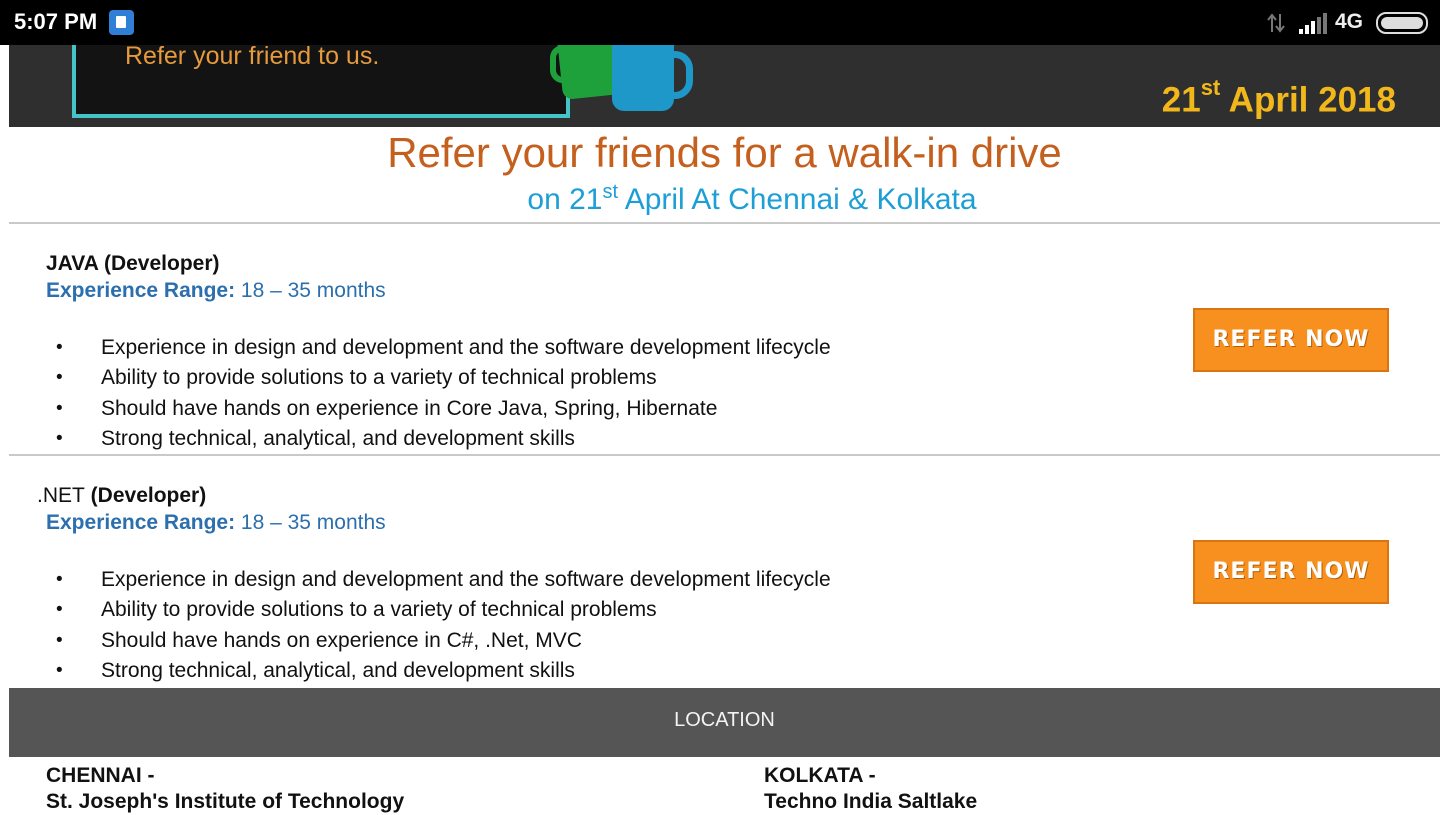 The width and height of the screenshot is (1440, 815). What do you see at coordinates (643, 78) in the screenshot?
I see `blue-mug-icon` at bounding box center [643, 78].